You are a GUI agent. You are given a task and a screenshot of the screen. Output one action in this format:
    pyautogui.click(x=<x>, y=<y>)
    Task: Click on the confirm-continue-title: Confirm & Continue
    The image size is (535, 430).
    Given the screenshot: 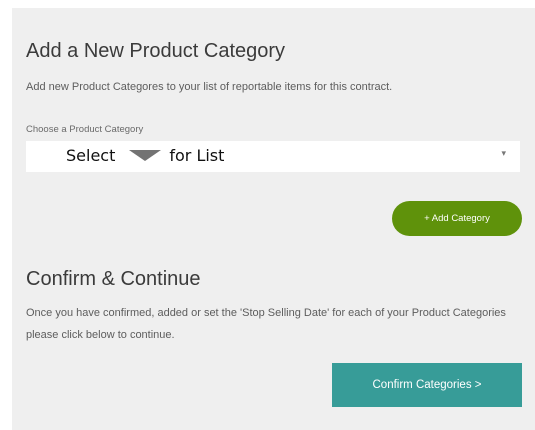 What is the action you would take?
    pyautogui.click(x=113, y=279)
    